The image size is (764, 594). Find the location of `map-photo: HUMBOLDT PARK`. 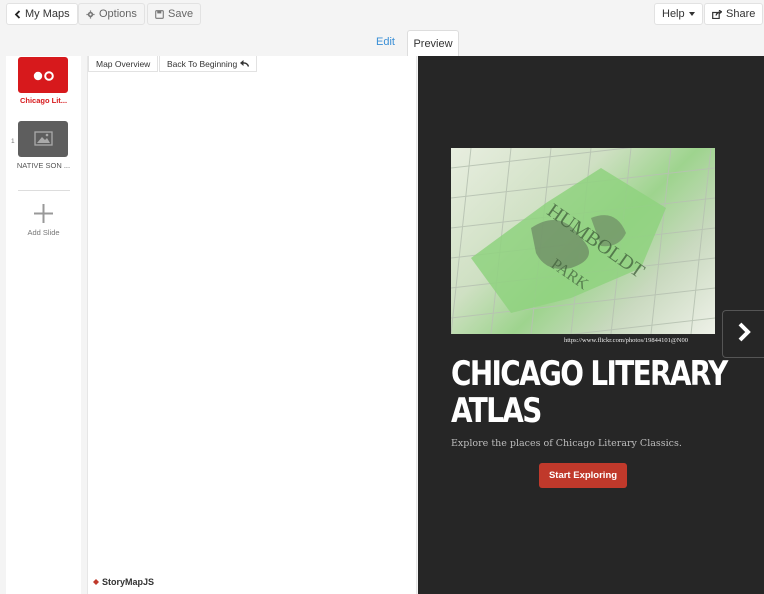

map-photo: HUMBOLDT PARK is located at coordinates (583, 241).